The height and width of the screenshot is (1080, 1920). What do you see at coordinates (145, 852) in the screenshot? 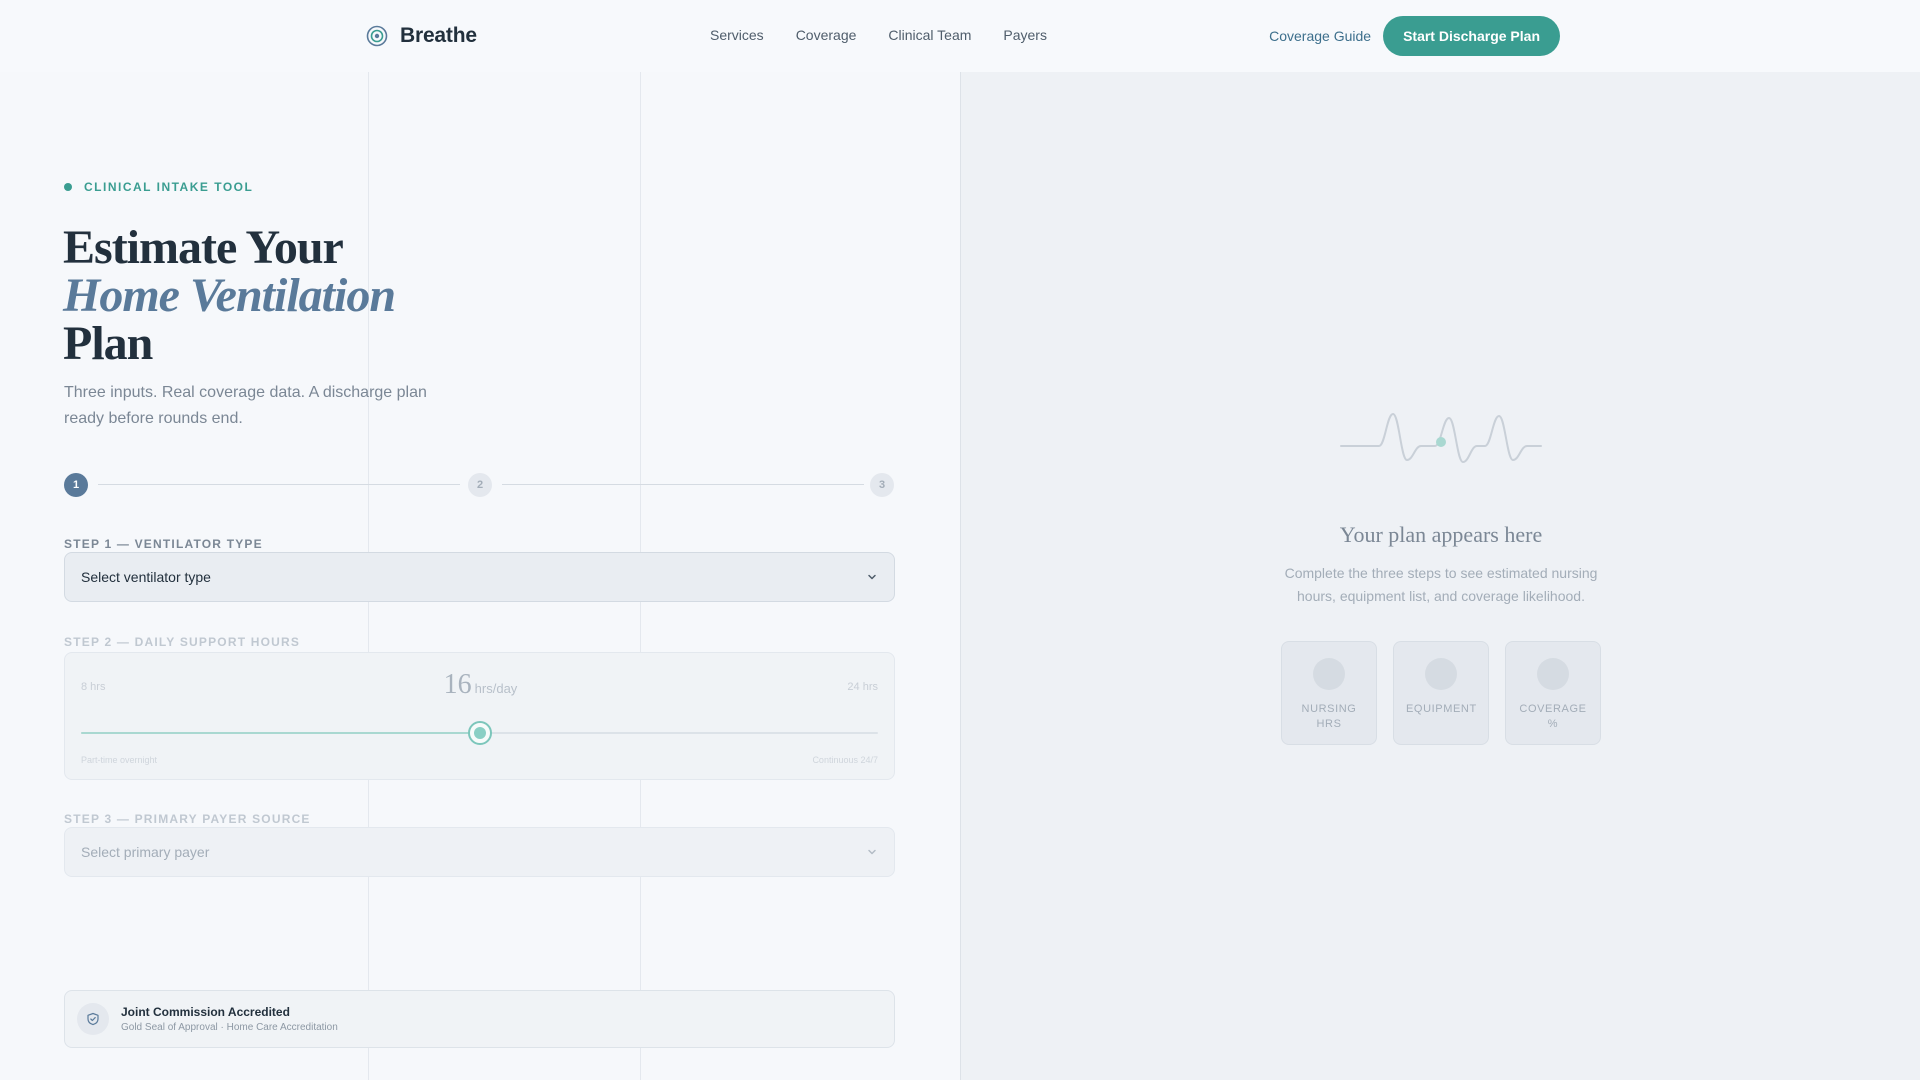
I see `primary-payer-value: Select primary payer` at bounding box center [145, 852].